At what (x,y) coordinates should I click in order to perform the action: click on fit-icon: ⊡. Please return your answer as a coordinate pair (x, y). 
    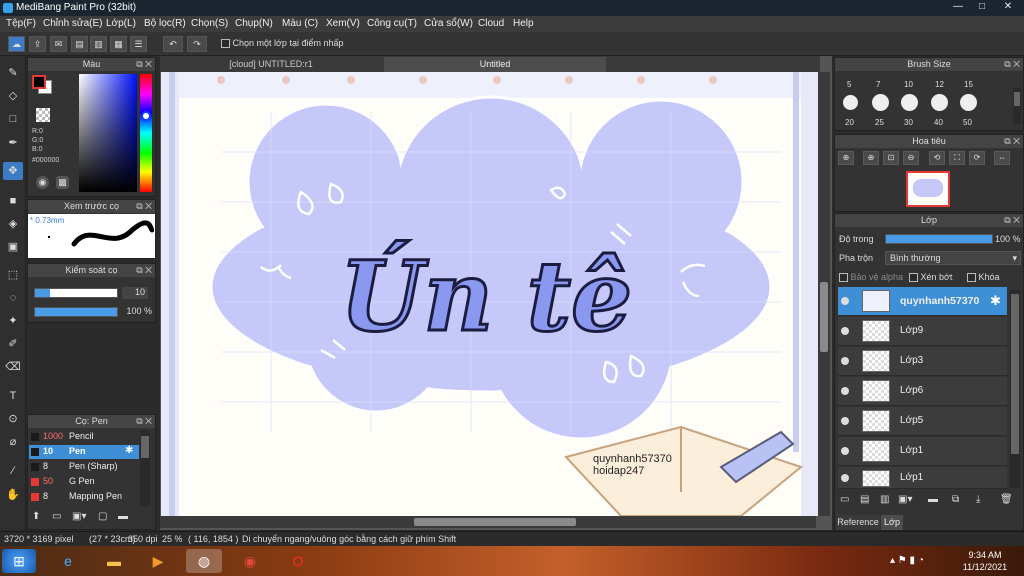
    Looking at the image, I should click on (891, 158).